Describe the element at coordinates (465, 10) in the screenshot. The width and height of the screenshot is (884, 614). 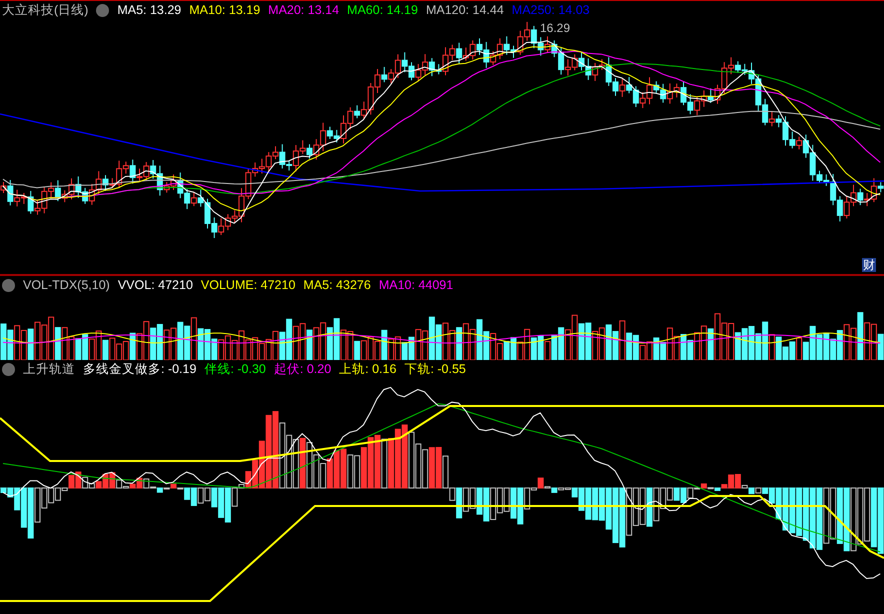
I see `indicator-value: MA120: 14.44` at that location.